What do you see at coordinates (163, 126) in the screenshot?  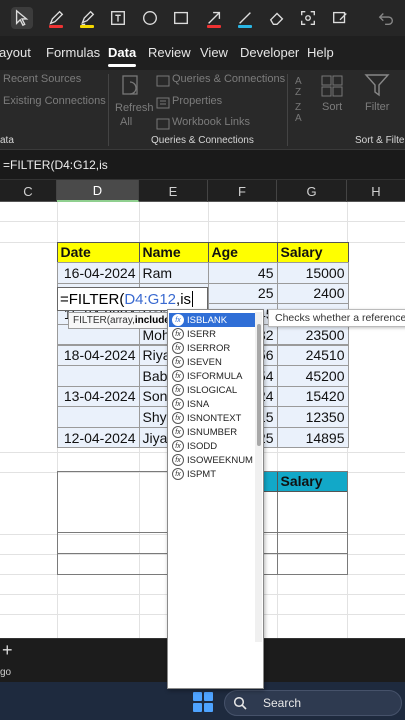 I see `workbook-links-icon` at bounding box center [163, 126].